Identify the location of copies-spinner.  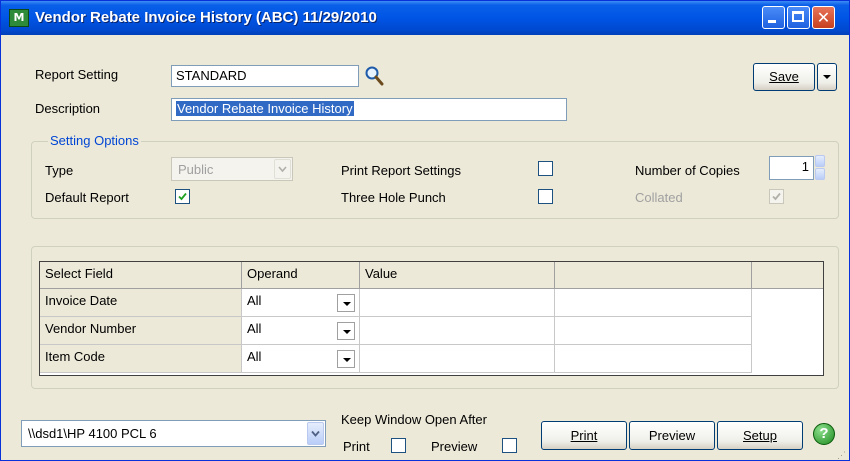
(820, 168).